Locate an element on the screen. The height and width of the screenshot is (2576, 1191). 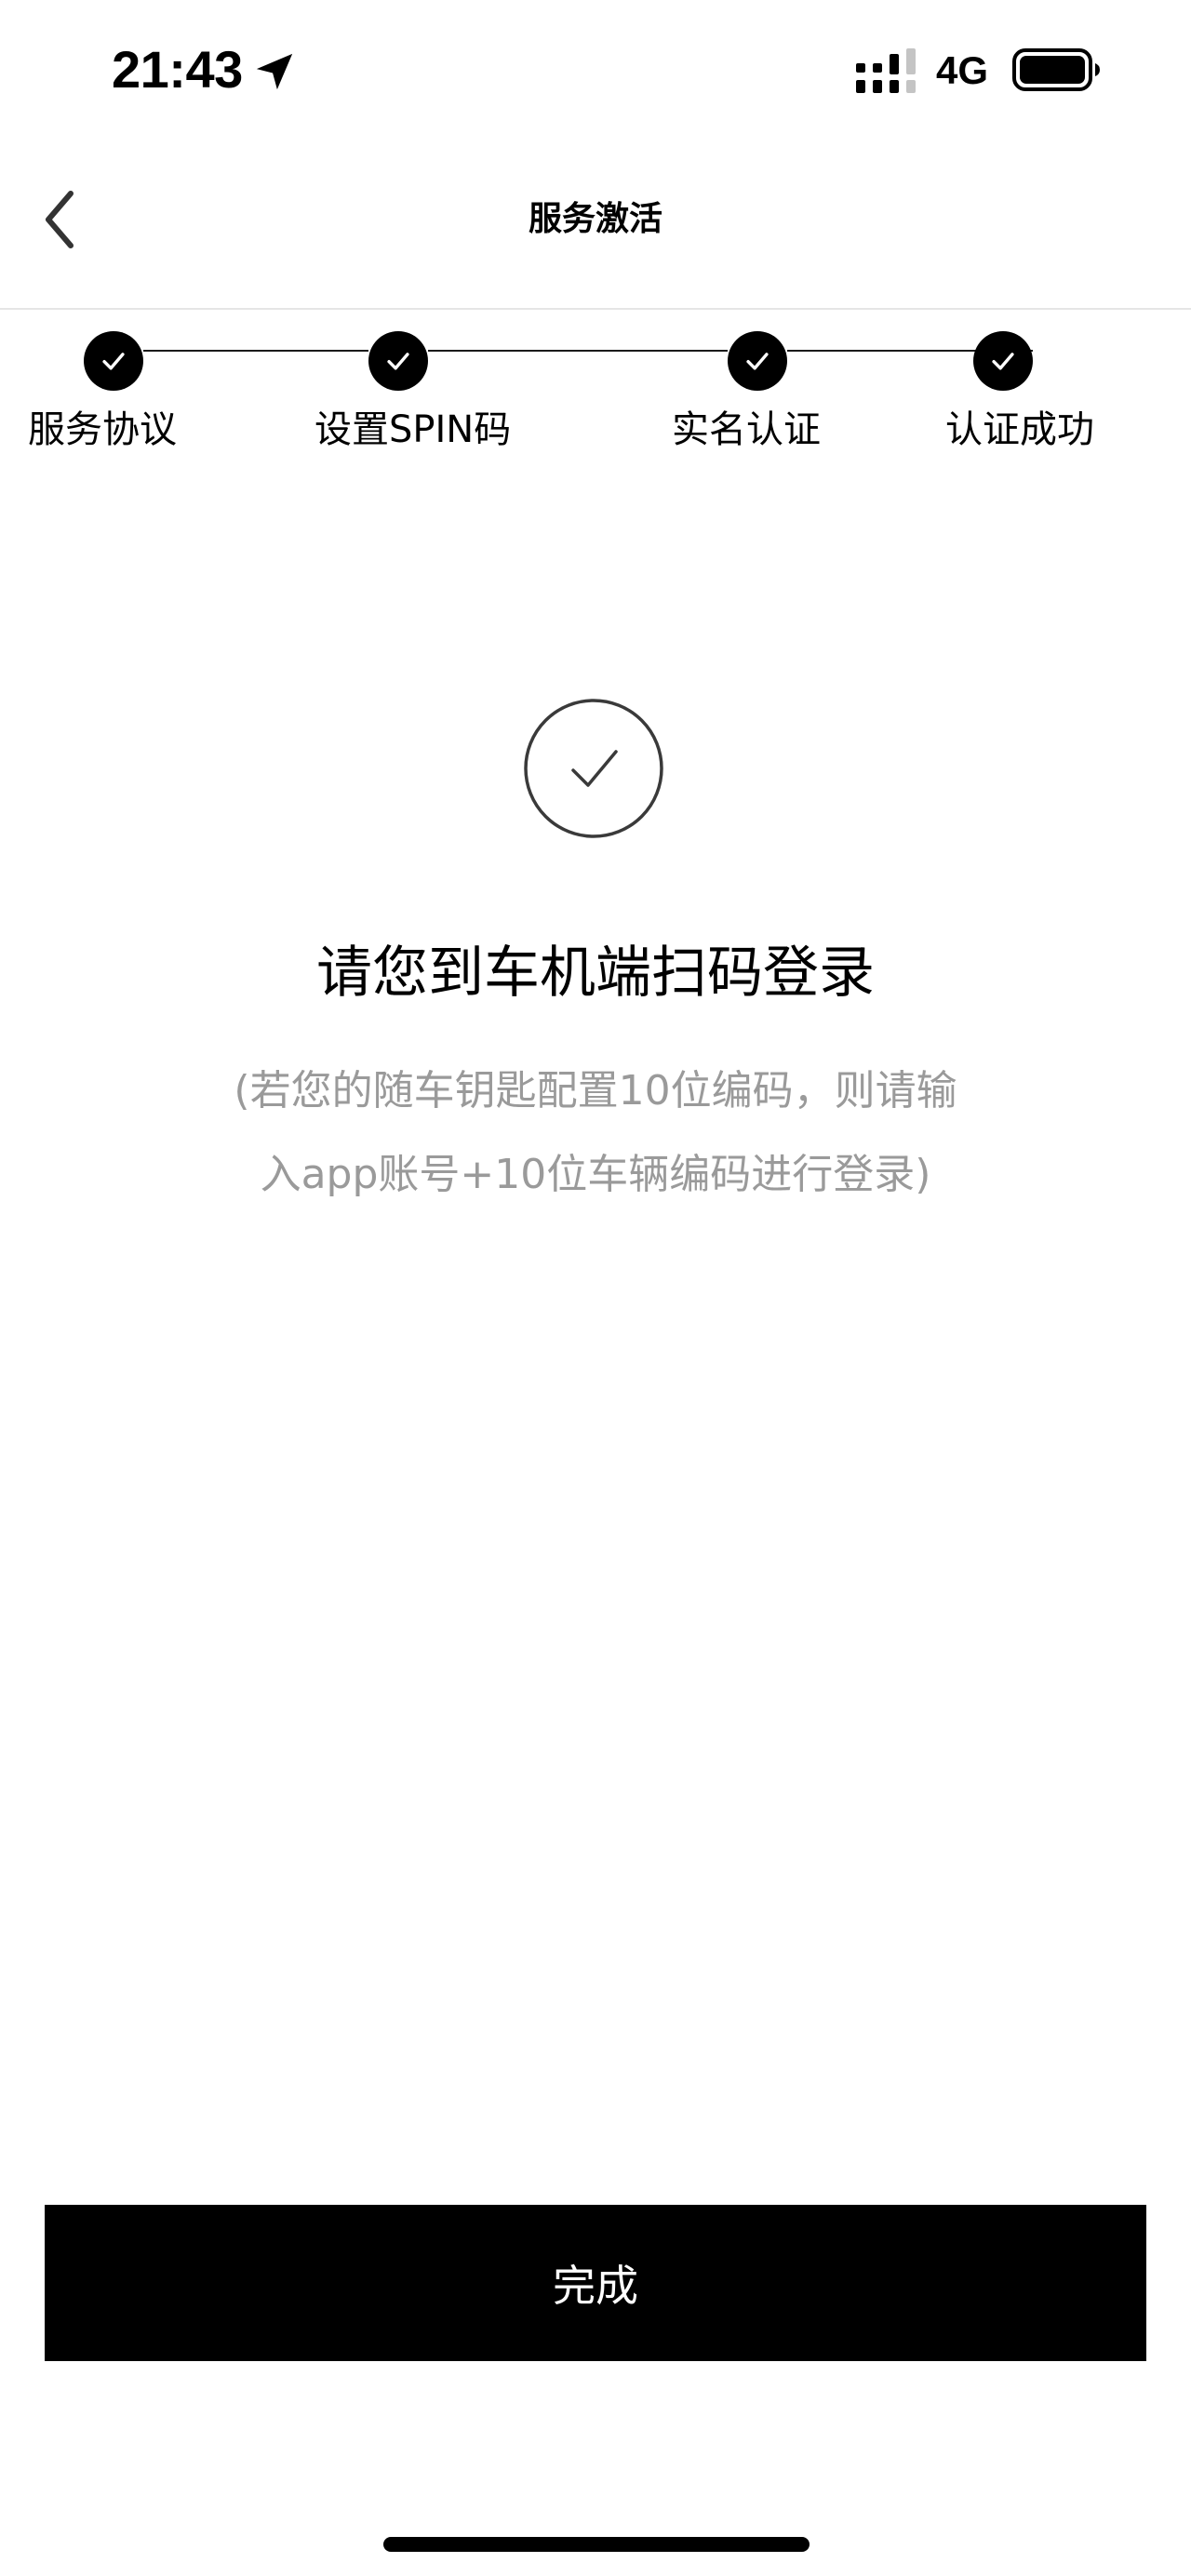
success-check-circle-icon is located at coordinates (593, 768).